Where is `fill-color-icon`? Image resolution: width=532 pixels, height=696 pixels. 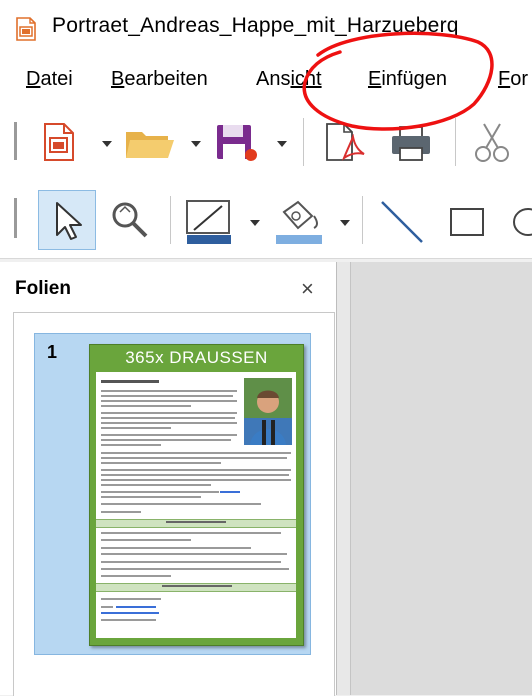
fill-color-icon is located at coordinates (300, 222).